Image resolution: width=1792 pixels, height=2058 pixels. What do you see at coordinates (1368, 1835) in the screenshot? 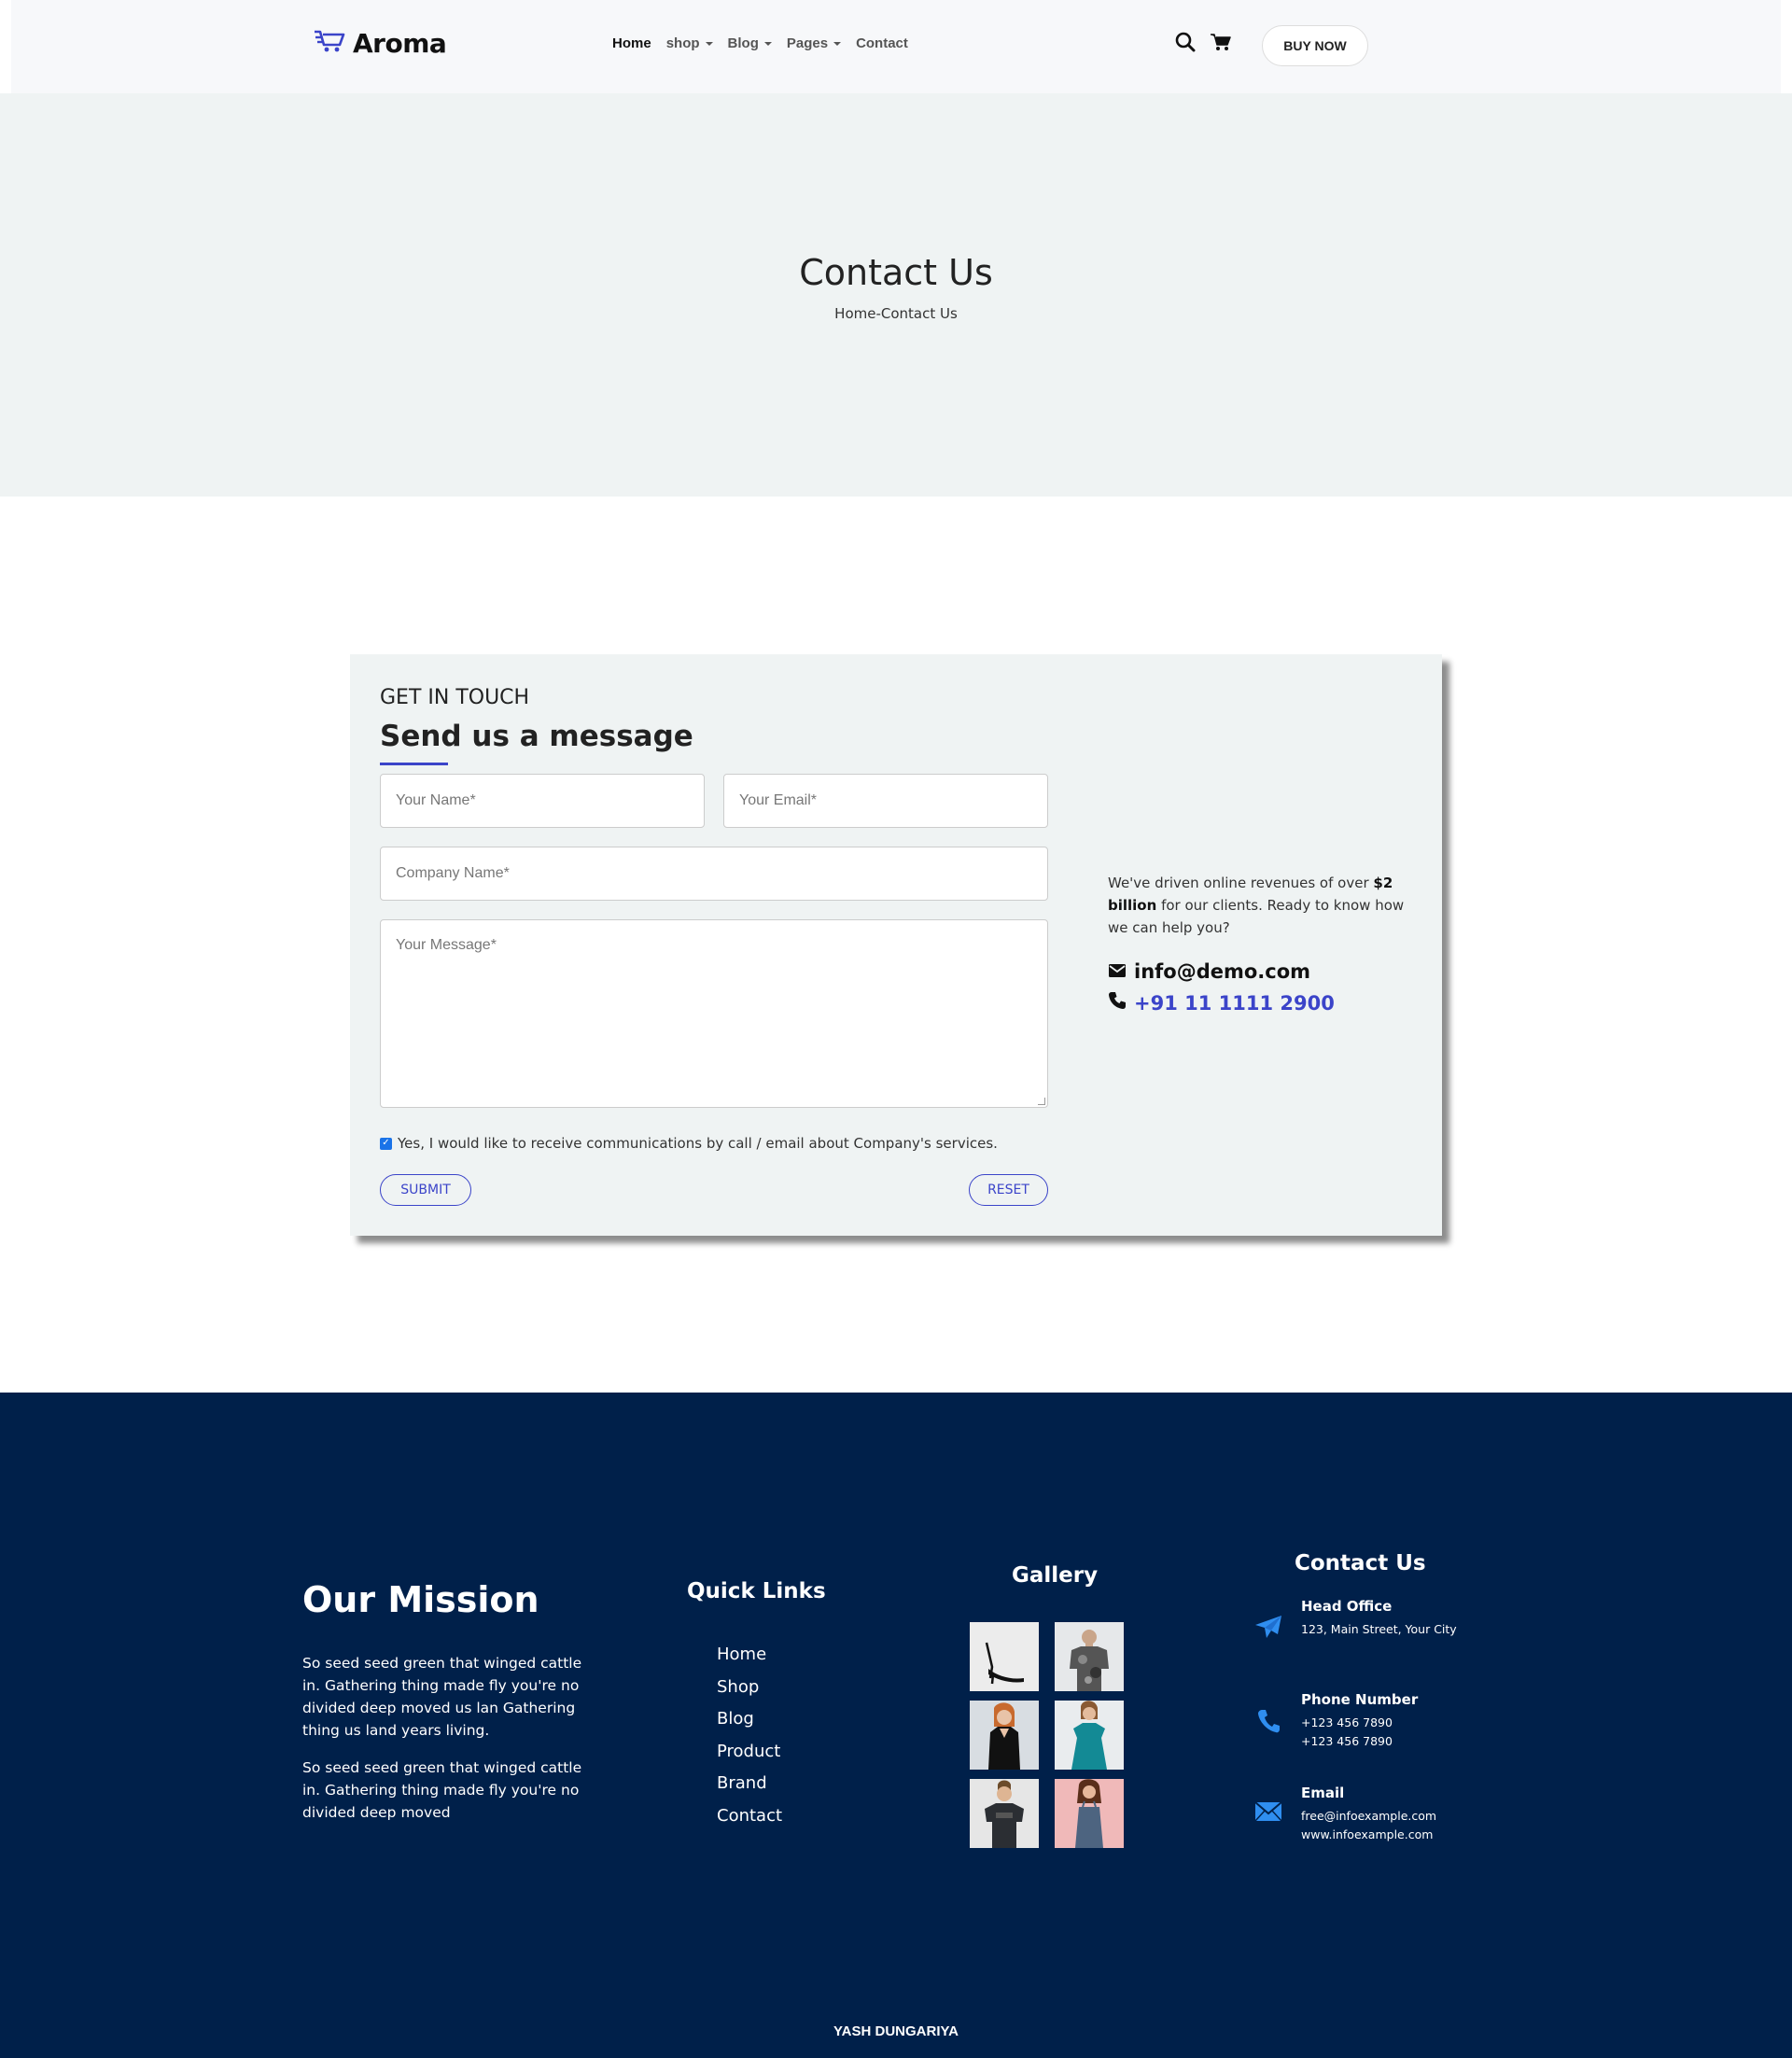
I see `website-address: www.infoexample.com` at bounding box center [1368, 1835].